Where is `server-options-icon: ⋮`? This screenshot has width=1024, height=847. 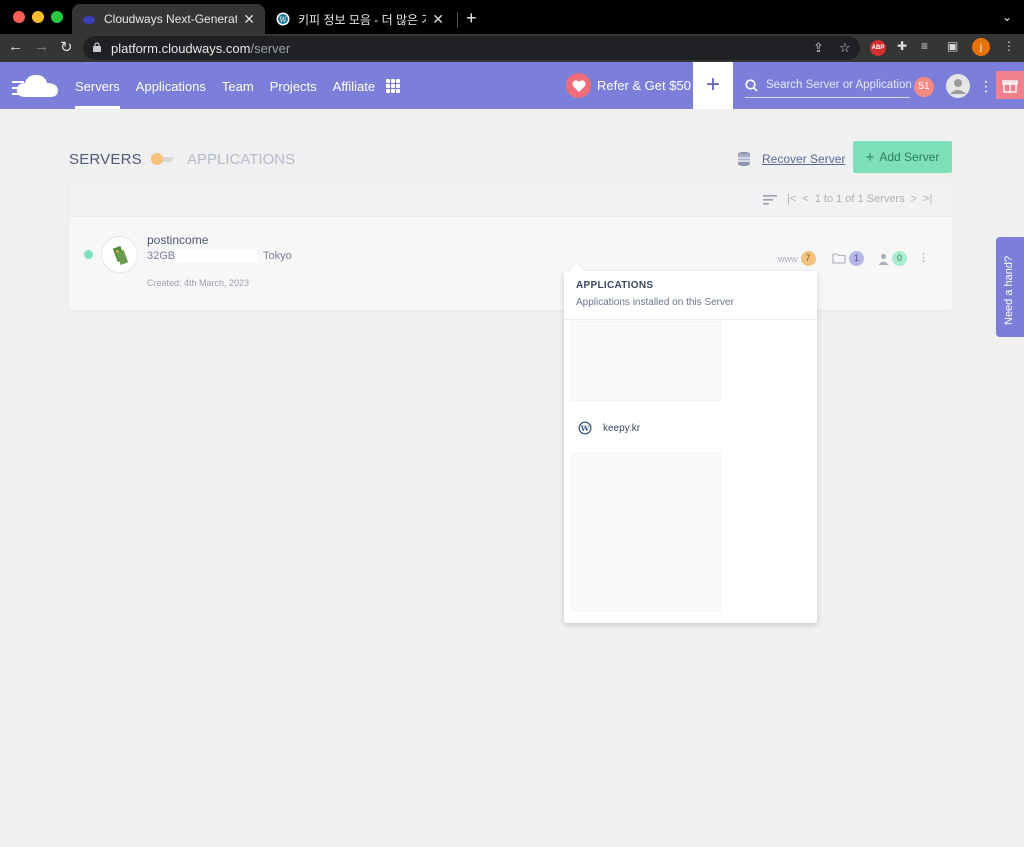 server-options-icon: ⋮ is located at coordinates (923, 257).